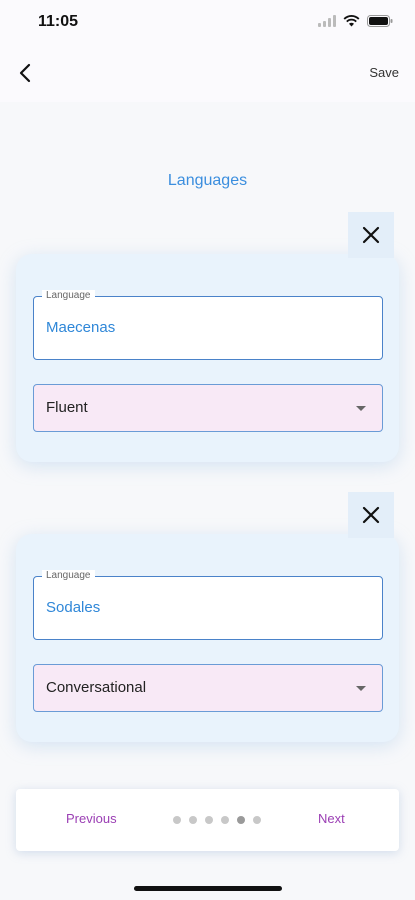  What do you see at coordinates (331, 818) in the screenshot?
I see `next-button: Next` at bounding box center [331, 818].